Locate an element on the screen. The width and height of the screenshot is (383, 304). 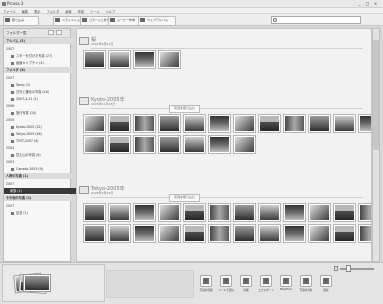
blog-button: BlogThis! is located at coordinates (286, 287).